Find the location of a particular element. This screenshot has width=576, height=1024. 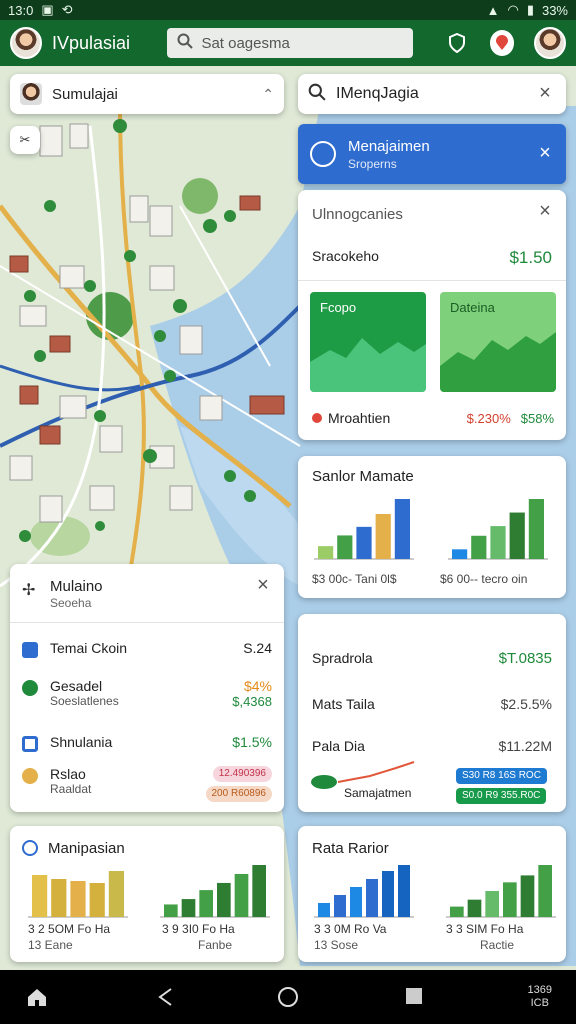

simulation-label: Sumulajai is located at coordinates (85, 94).